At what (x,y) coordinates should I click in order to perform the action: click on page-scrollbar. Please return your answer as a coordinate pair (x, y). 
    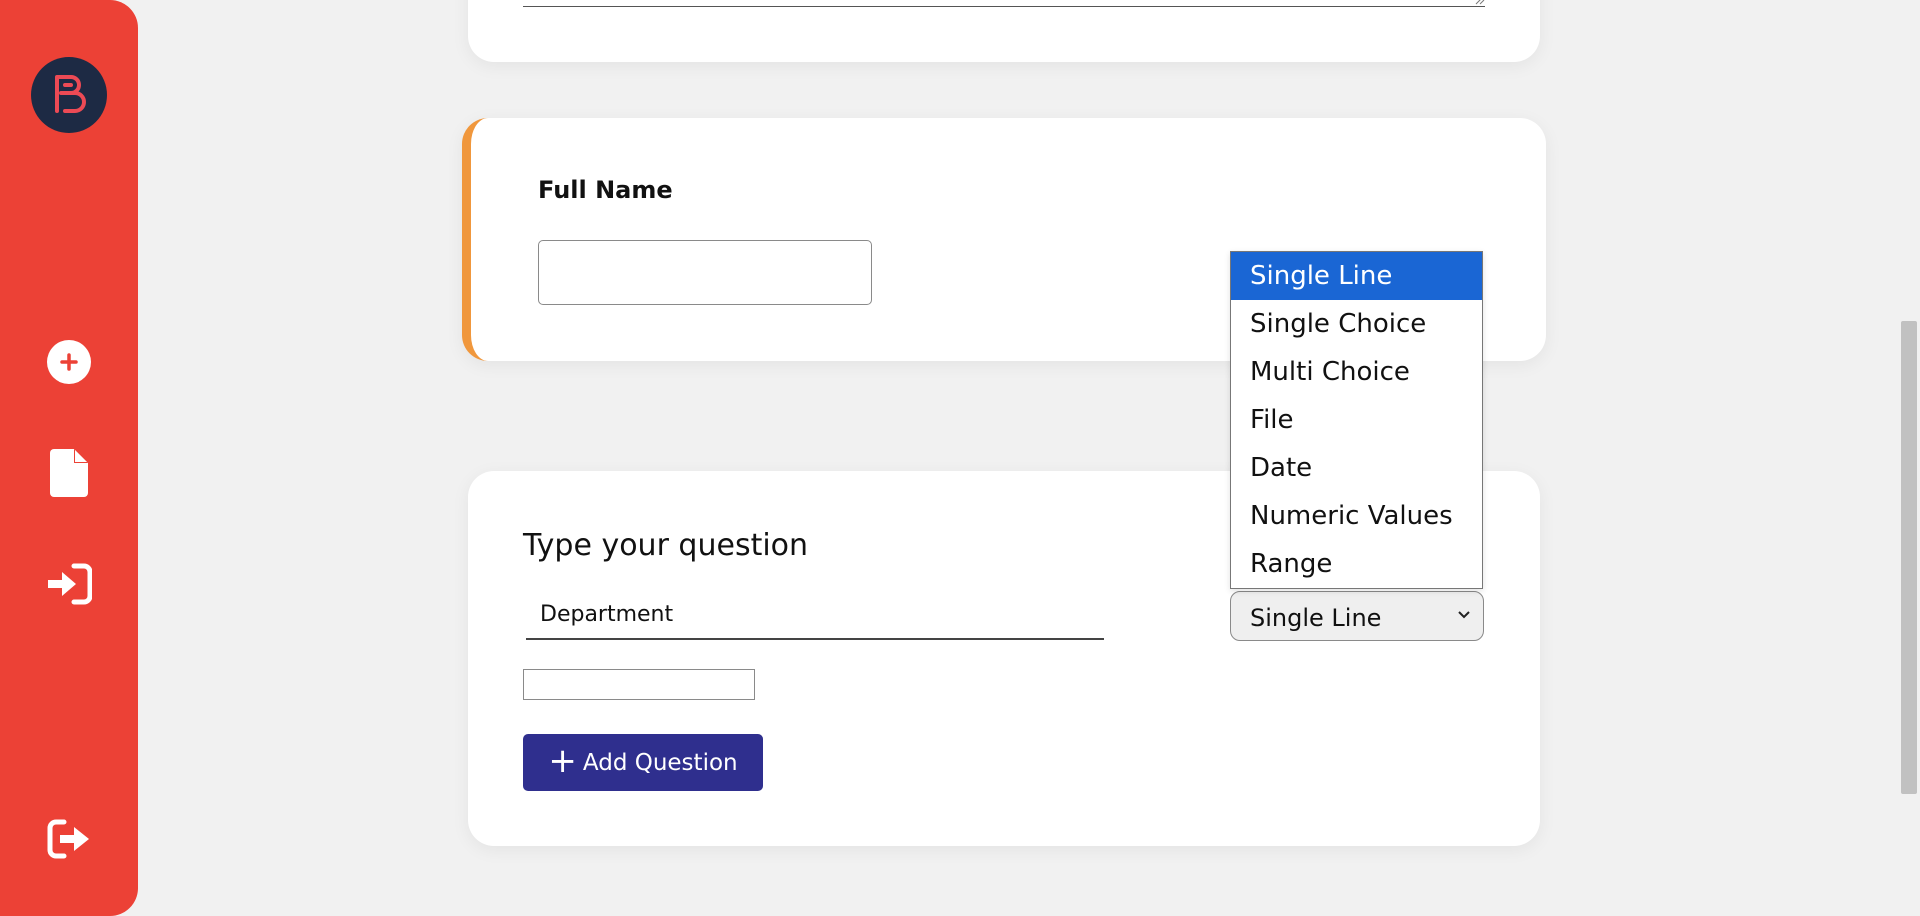
    Looking at the image, I should click on (1909, 458).